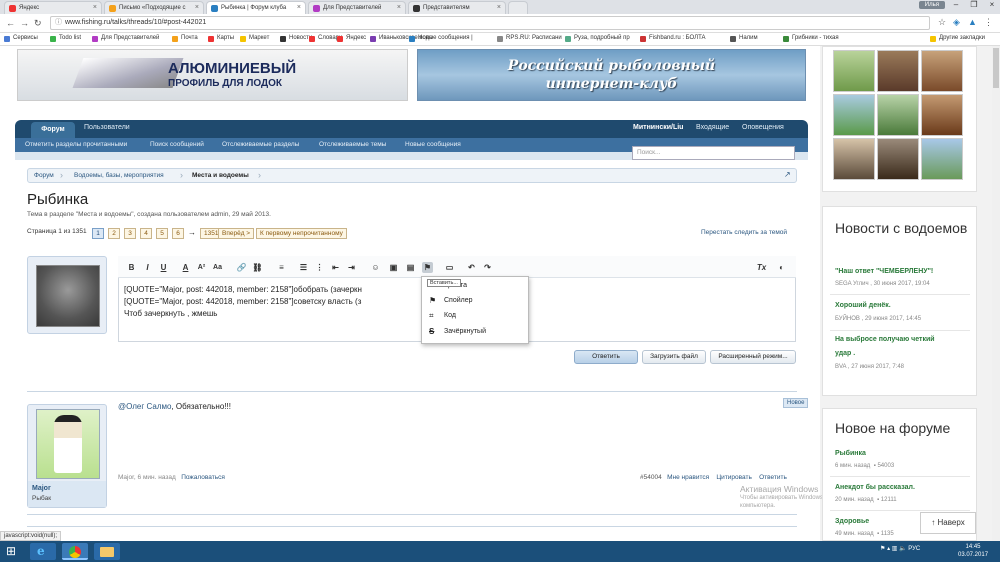 The height and width of the screenshot is (562, 1000). I want to click on link-icon: 🔗, so click(241, 267).